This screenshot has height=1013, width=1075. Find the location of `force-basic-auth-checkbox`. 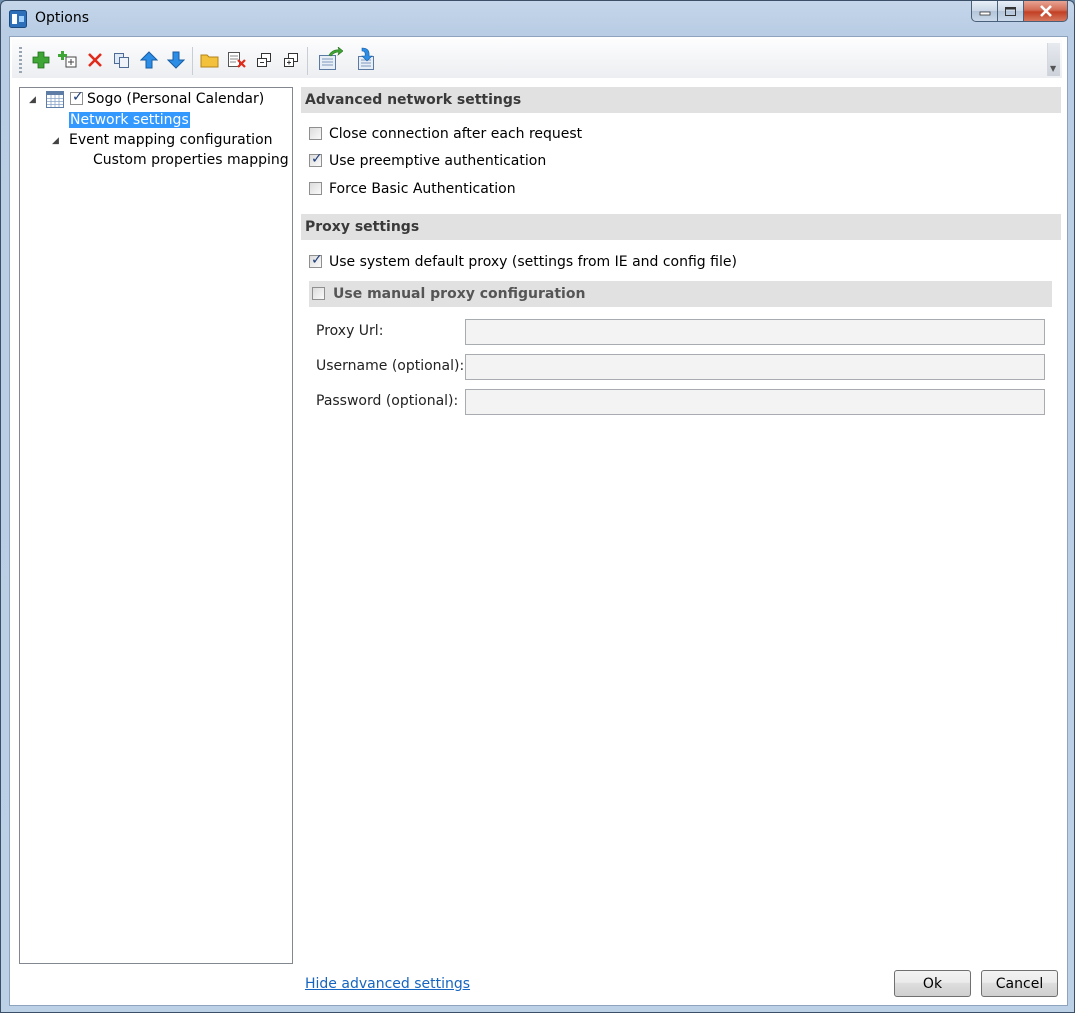

force-basic-auth-checkbox is located at coordinates (315, 188).